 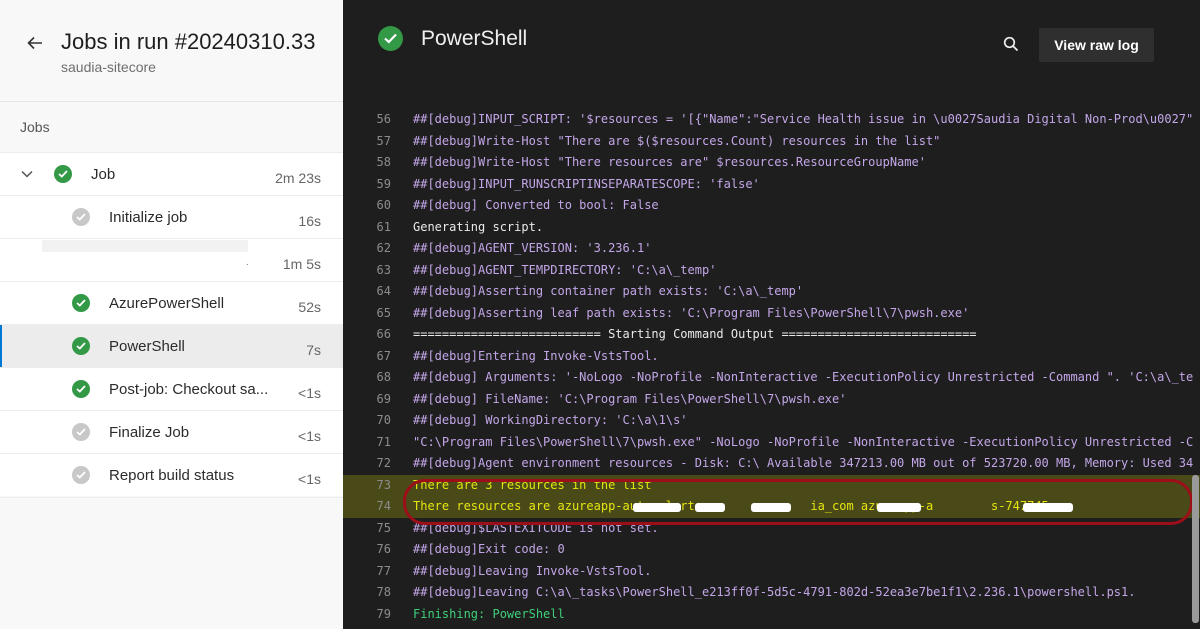 What do you see at coordinates (309, 221) in the screenshot?
I see `step-duration: 16s` at bounding box center [309, 221].